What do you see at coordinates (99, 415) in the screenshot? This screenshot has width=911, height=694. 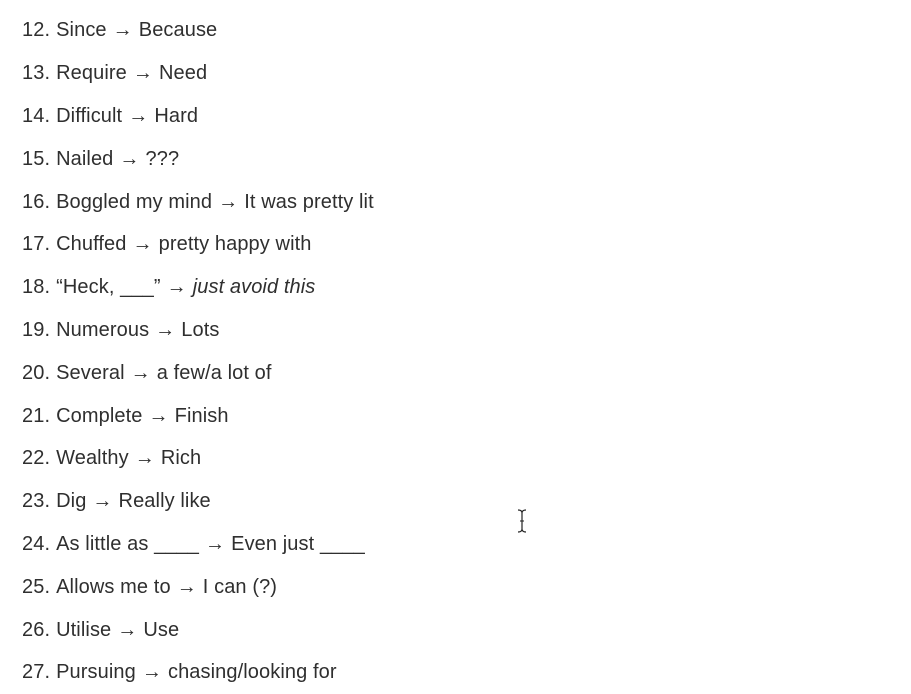 I see `item-original-word: Complete` at bounding box center [99, 415].